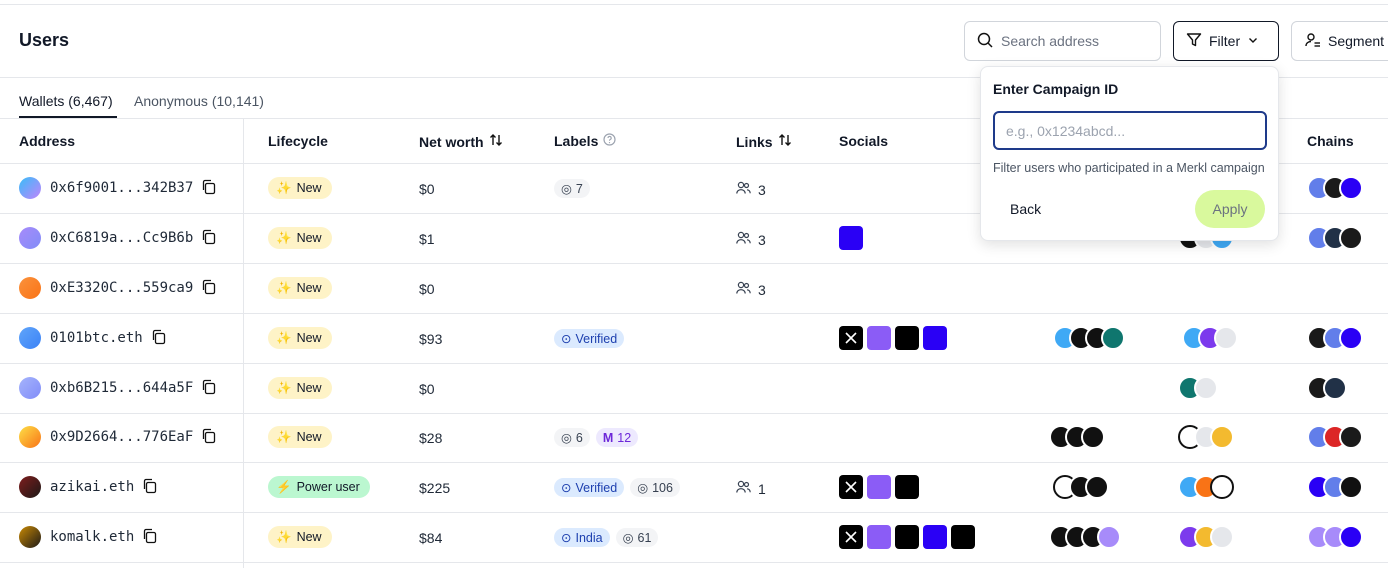  I want to click on label-pill: M 12, so click(617, 437).